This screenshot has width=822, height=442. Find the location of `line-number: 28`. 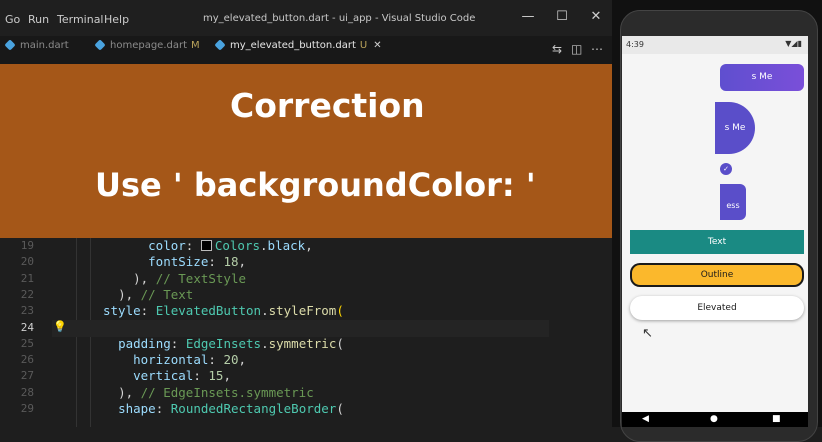

line-number: 28 is located at coordinates (27, 392).